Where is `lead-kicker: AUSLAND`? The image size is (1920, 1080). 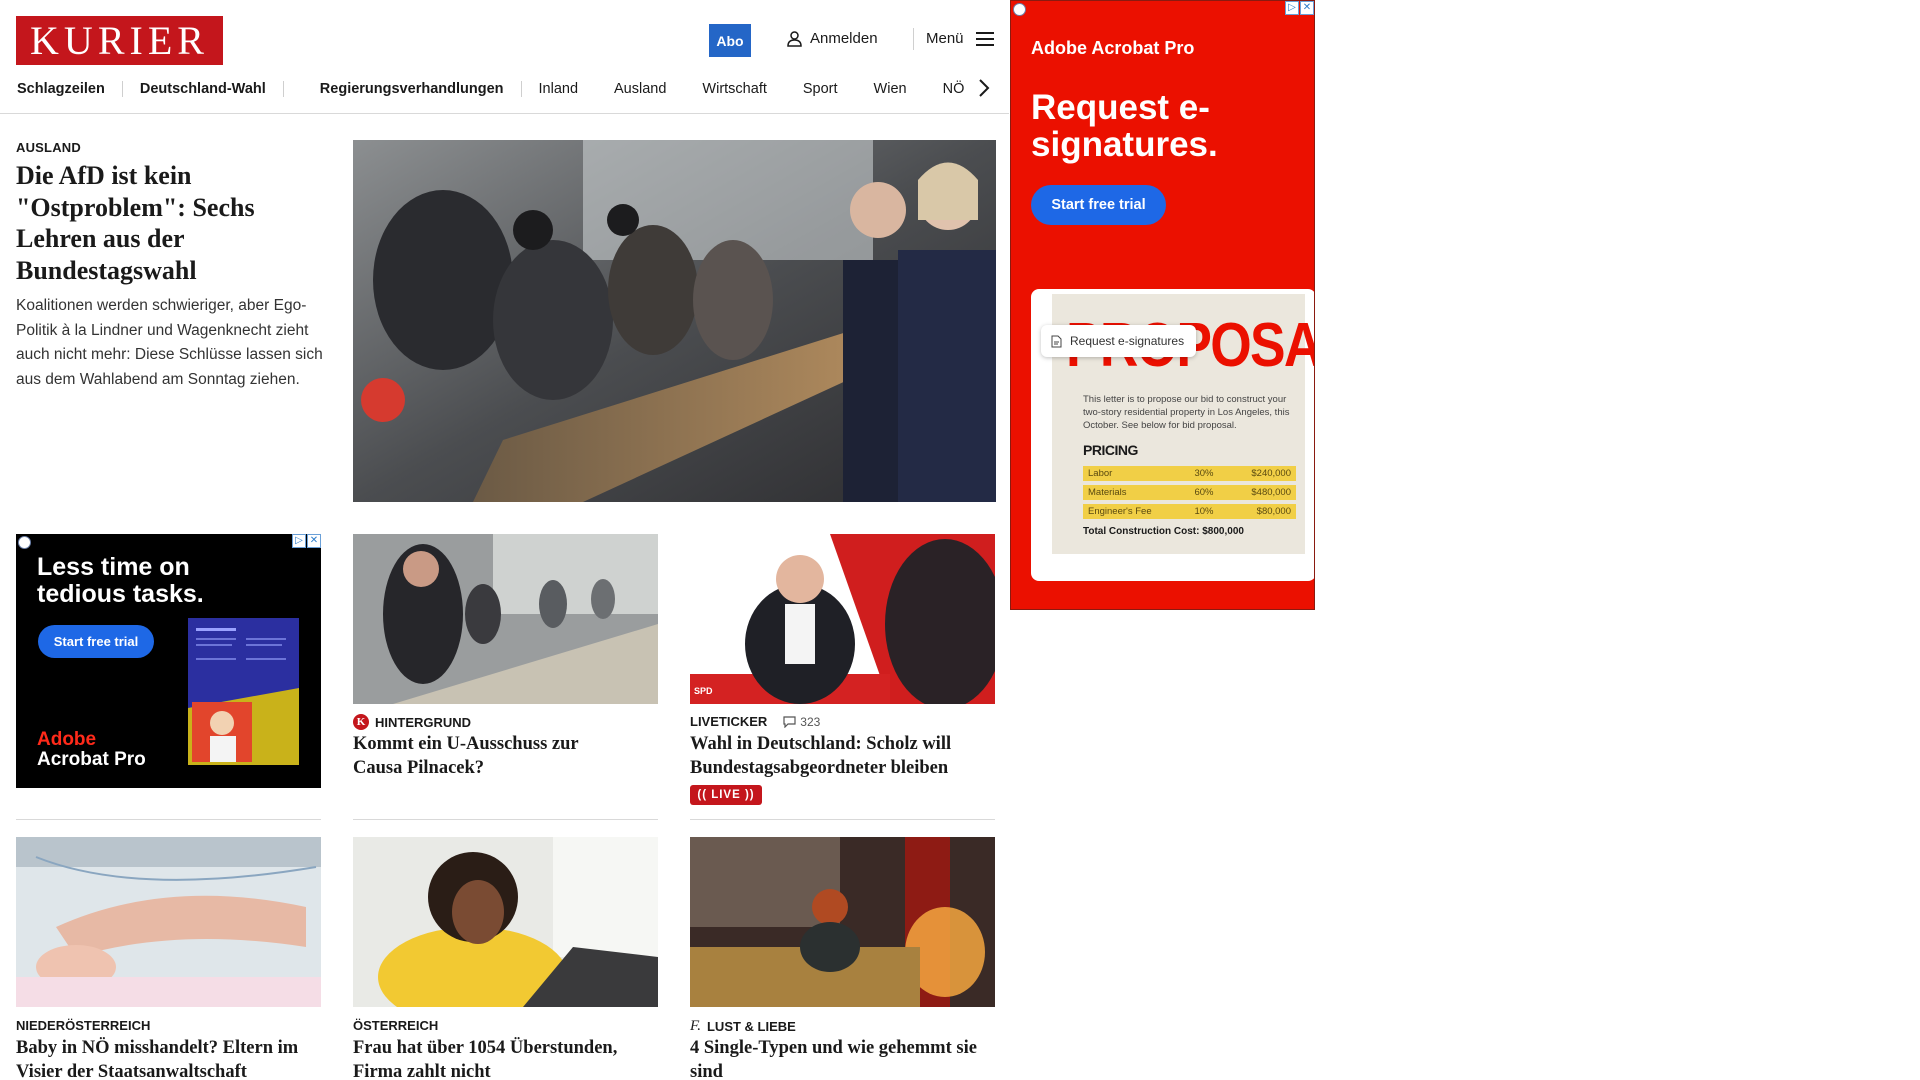 lead-kicker: AUSLAND is located at coordinates (48, 147).